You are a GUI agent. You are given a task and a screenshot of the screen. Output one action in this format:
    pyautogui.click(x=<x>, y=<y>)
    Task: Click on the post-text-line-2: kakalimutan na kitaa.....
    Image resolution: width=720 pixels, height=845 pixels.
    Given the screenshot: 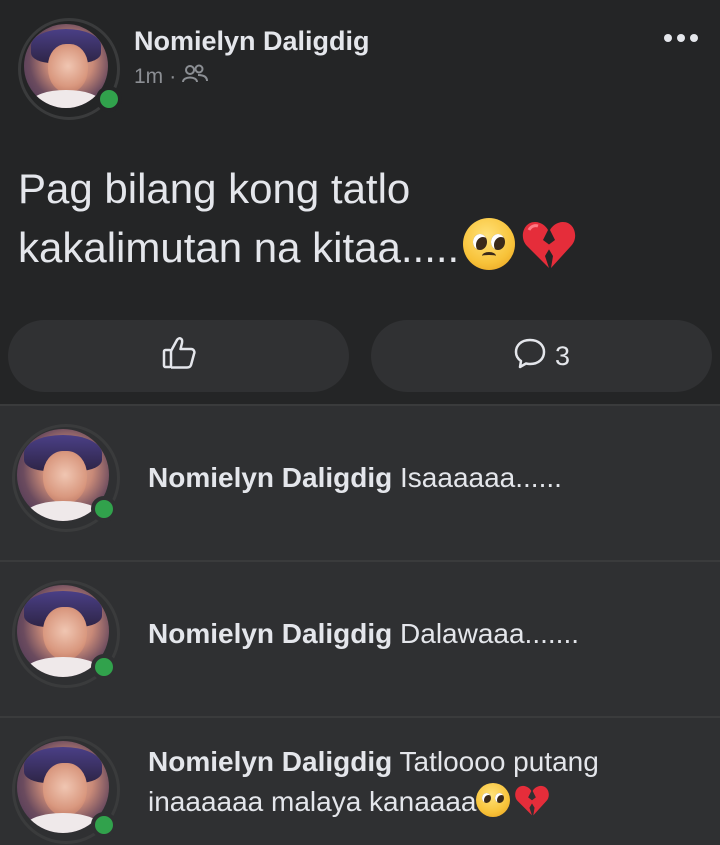 What is the action you would take?
    pyautogui.click(x=363, y=247)
    